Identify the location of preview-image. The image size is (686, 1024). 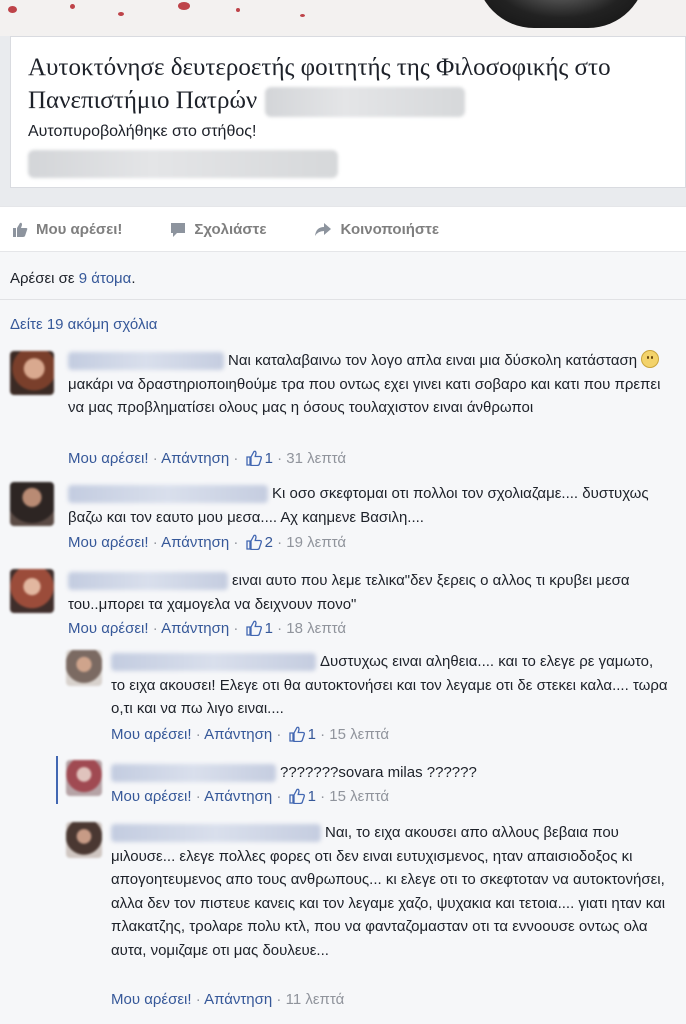
(343, 18).